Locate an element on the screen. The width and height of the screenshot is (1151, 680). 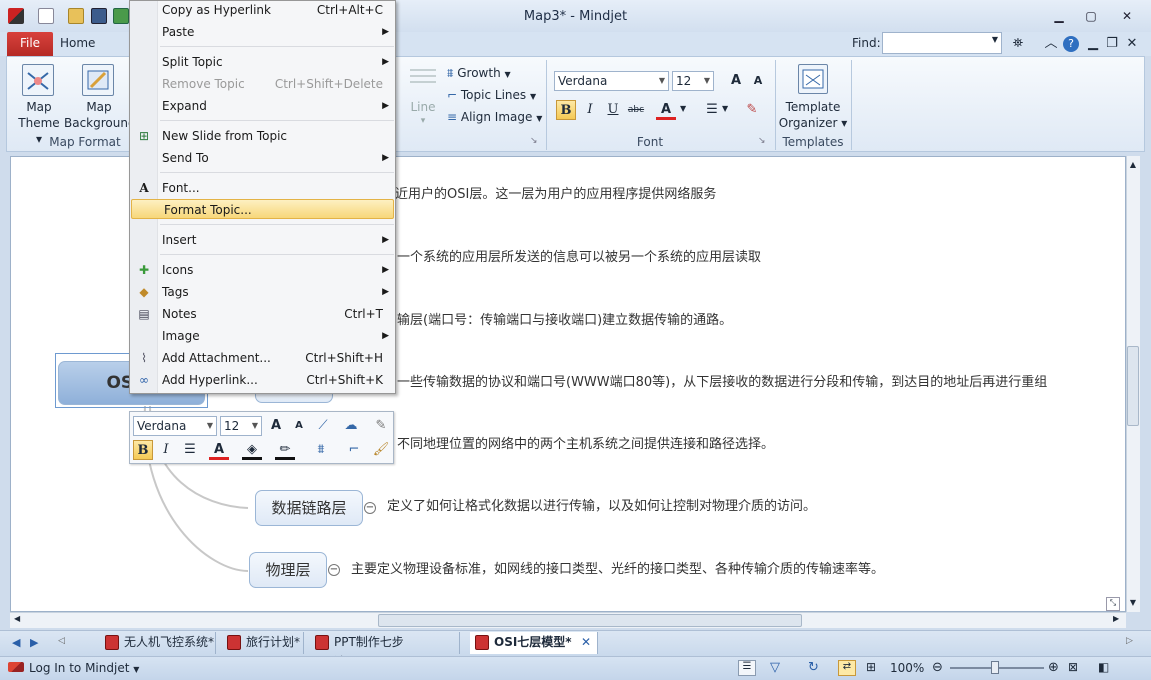
ribbon-close-icon: ✕ is located at coordinates (1132, 44).